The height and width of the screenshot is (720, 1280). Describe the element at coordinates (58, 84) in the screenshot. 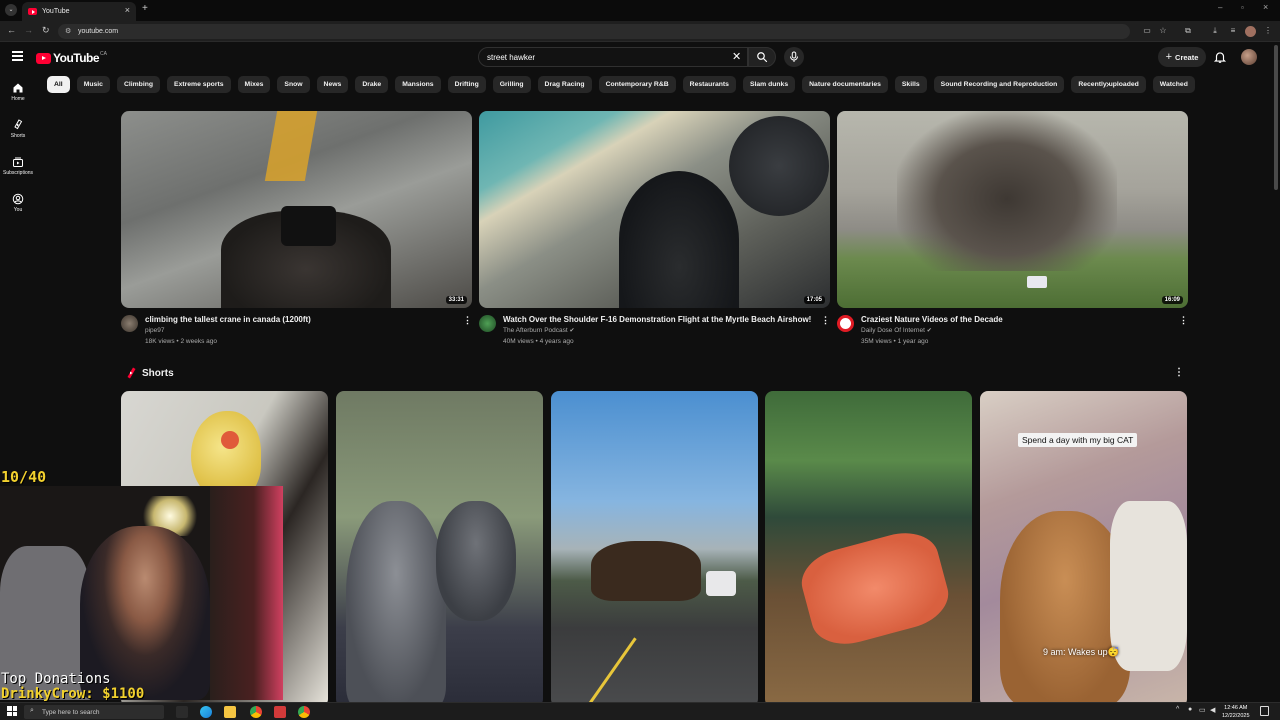

I see `filter-chip: All` at that location.